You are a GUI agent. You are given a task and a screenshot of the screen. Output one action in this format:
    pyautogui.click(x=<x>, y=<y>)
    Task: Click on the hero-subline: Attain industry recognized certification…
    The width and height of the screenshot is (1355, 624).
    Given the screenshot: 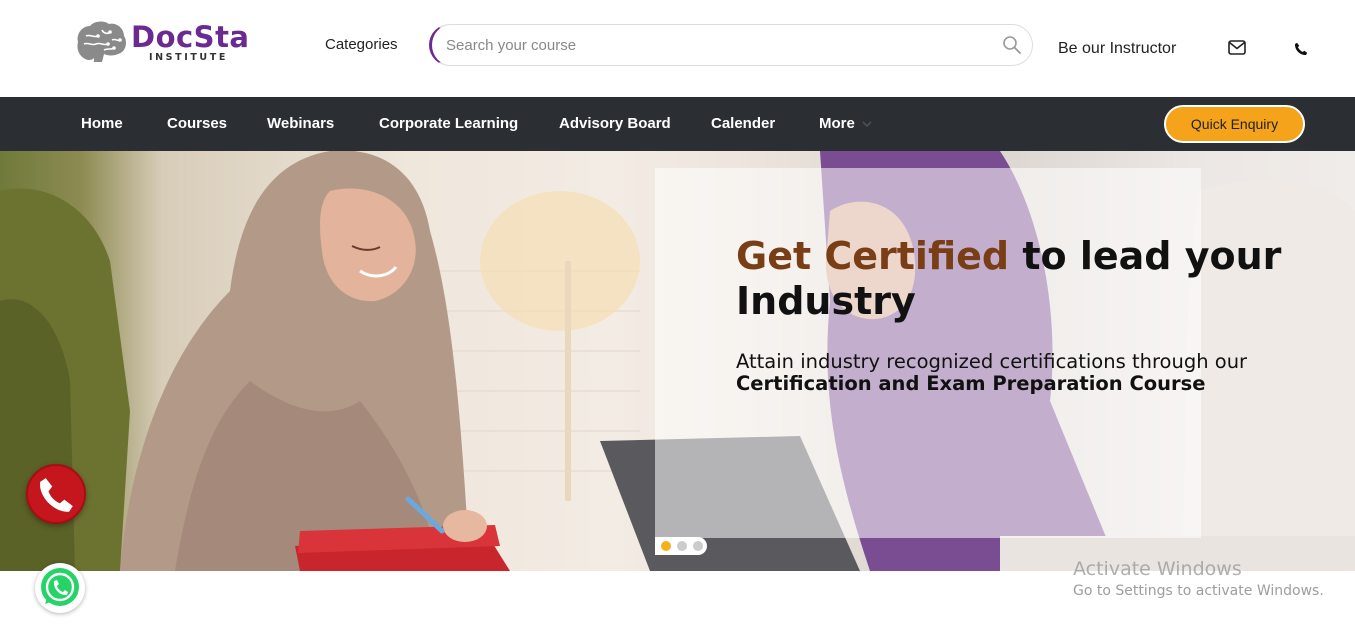 What is the action you would take?
    pyautogui.click(x=1036, y=373)
    